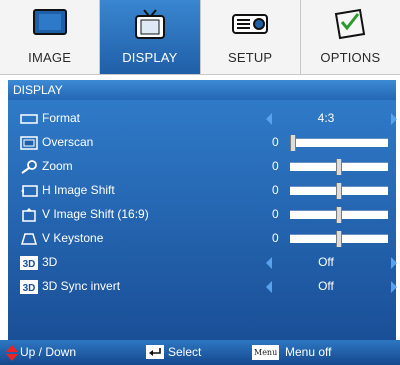 This screenshot has height=365, width=400. I want to click on section-title: DISPLAY, so click(202, 90).